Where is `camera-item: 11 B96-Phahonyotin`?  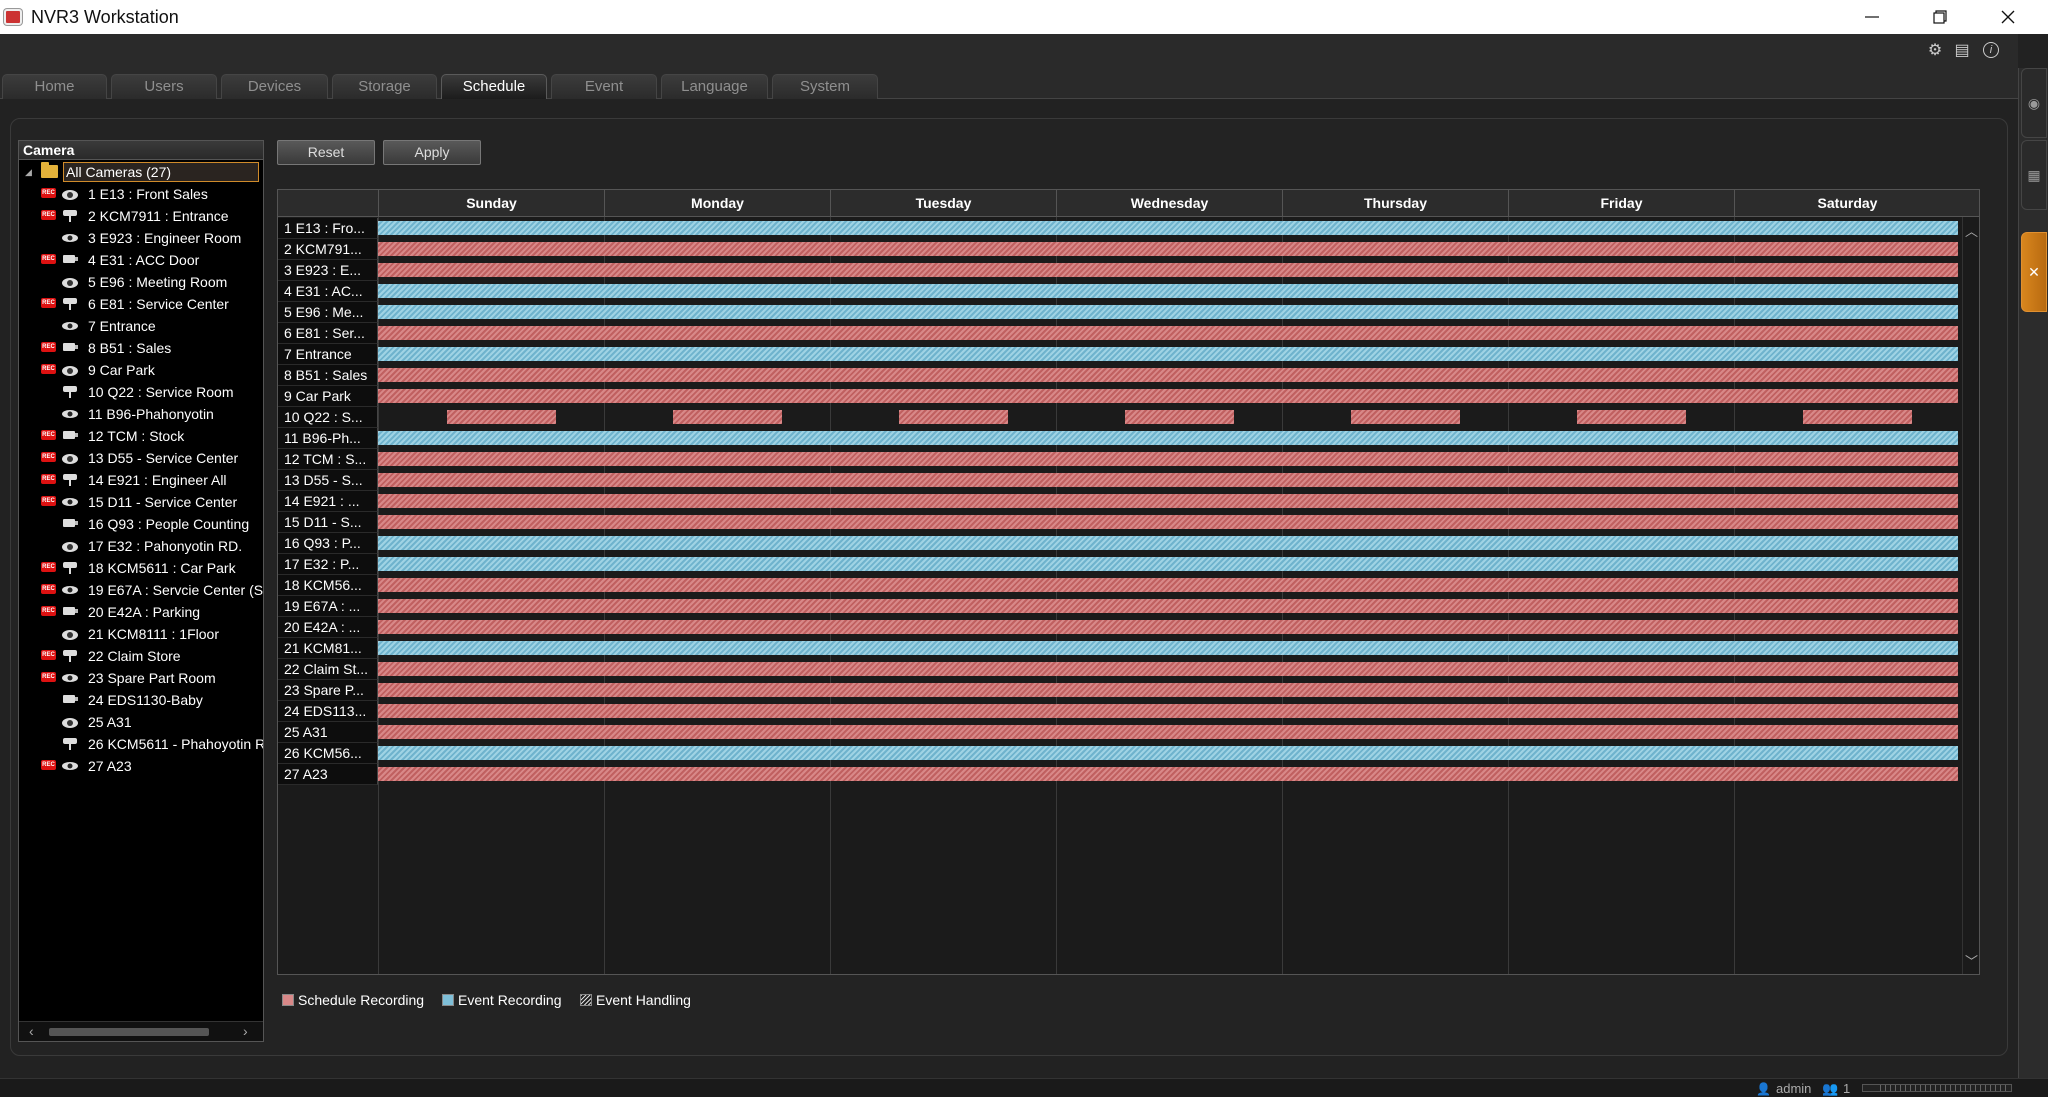
camera-item: 11 B96-Phahonyotin is located at coordinates (141, 414).